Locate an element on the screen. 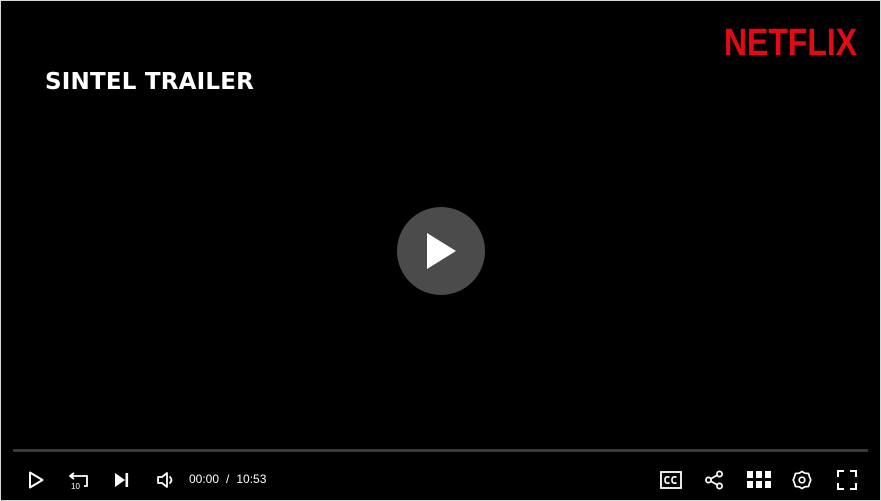  fullscreen-icon is located at coordinates (847, 480).